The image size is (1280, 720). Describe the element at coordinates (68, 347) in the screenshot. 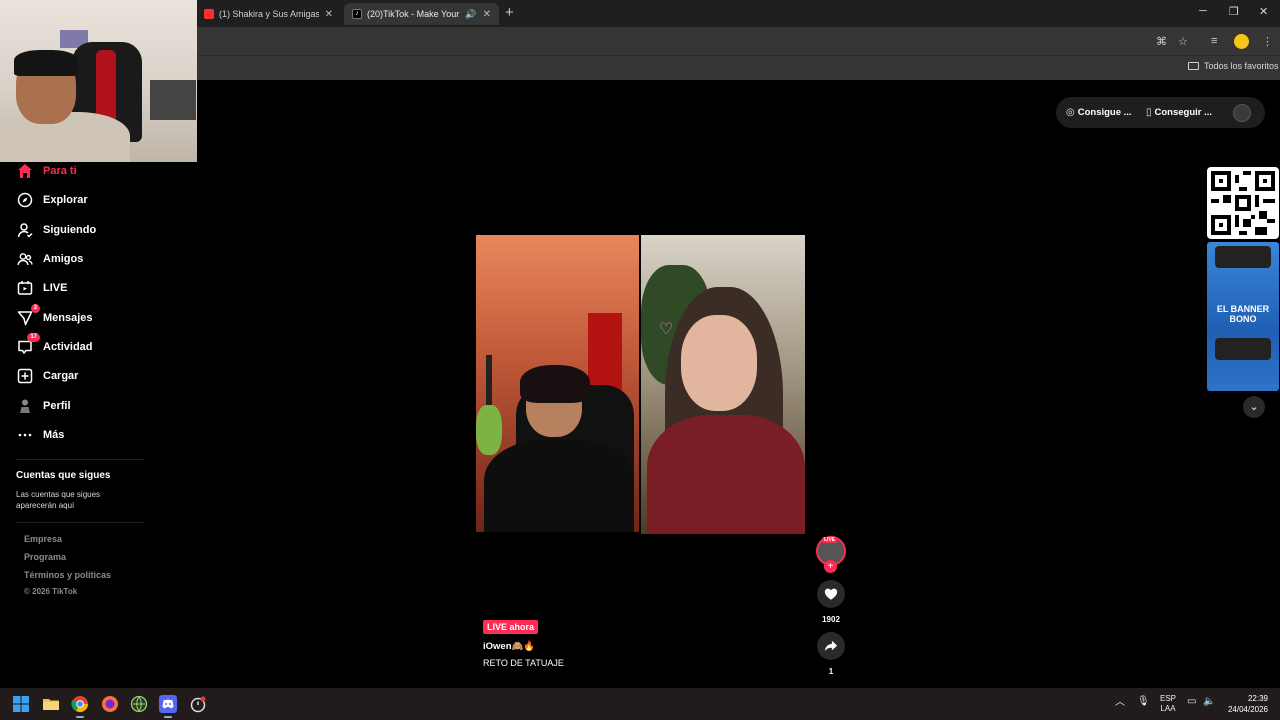

I see `sidebar-item-label: Actividad` at that location.